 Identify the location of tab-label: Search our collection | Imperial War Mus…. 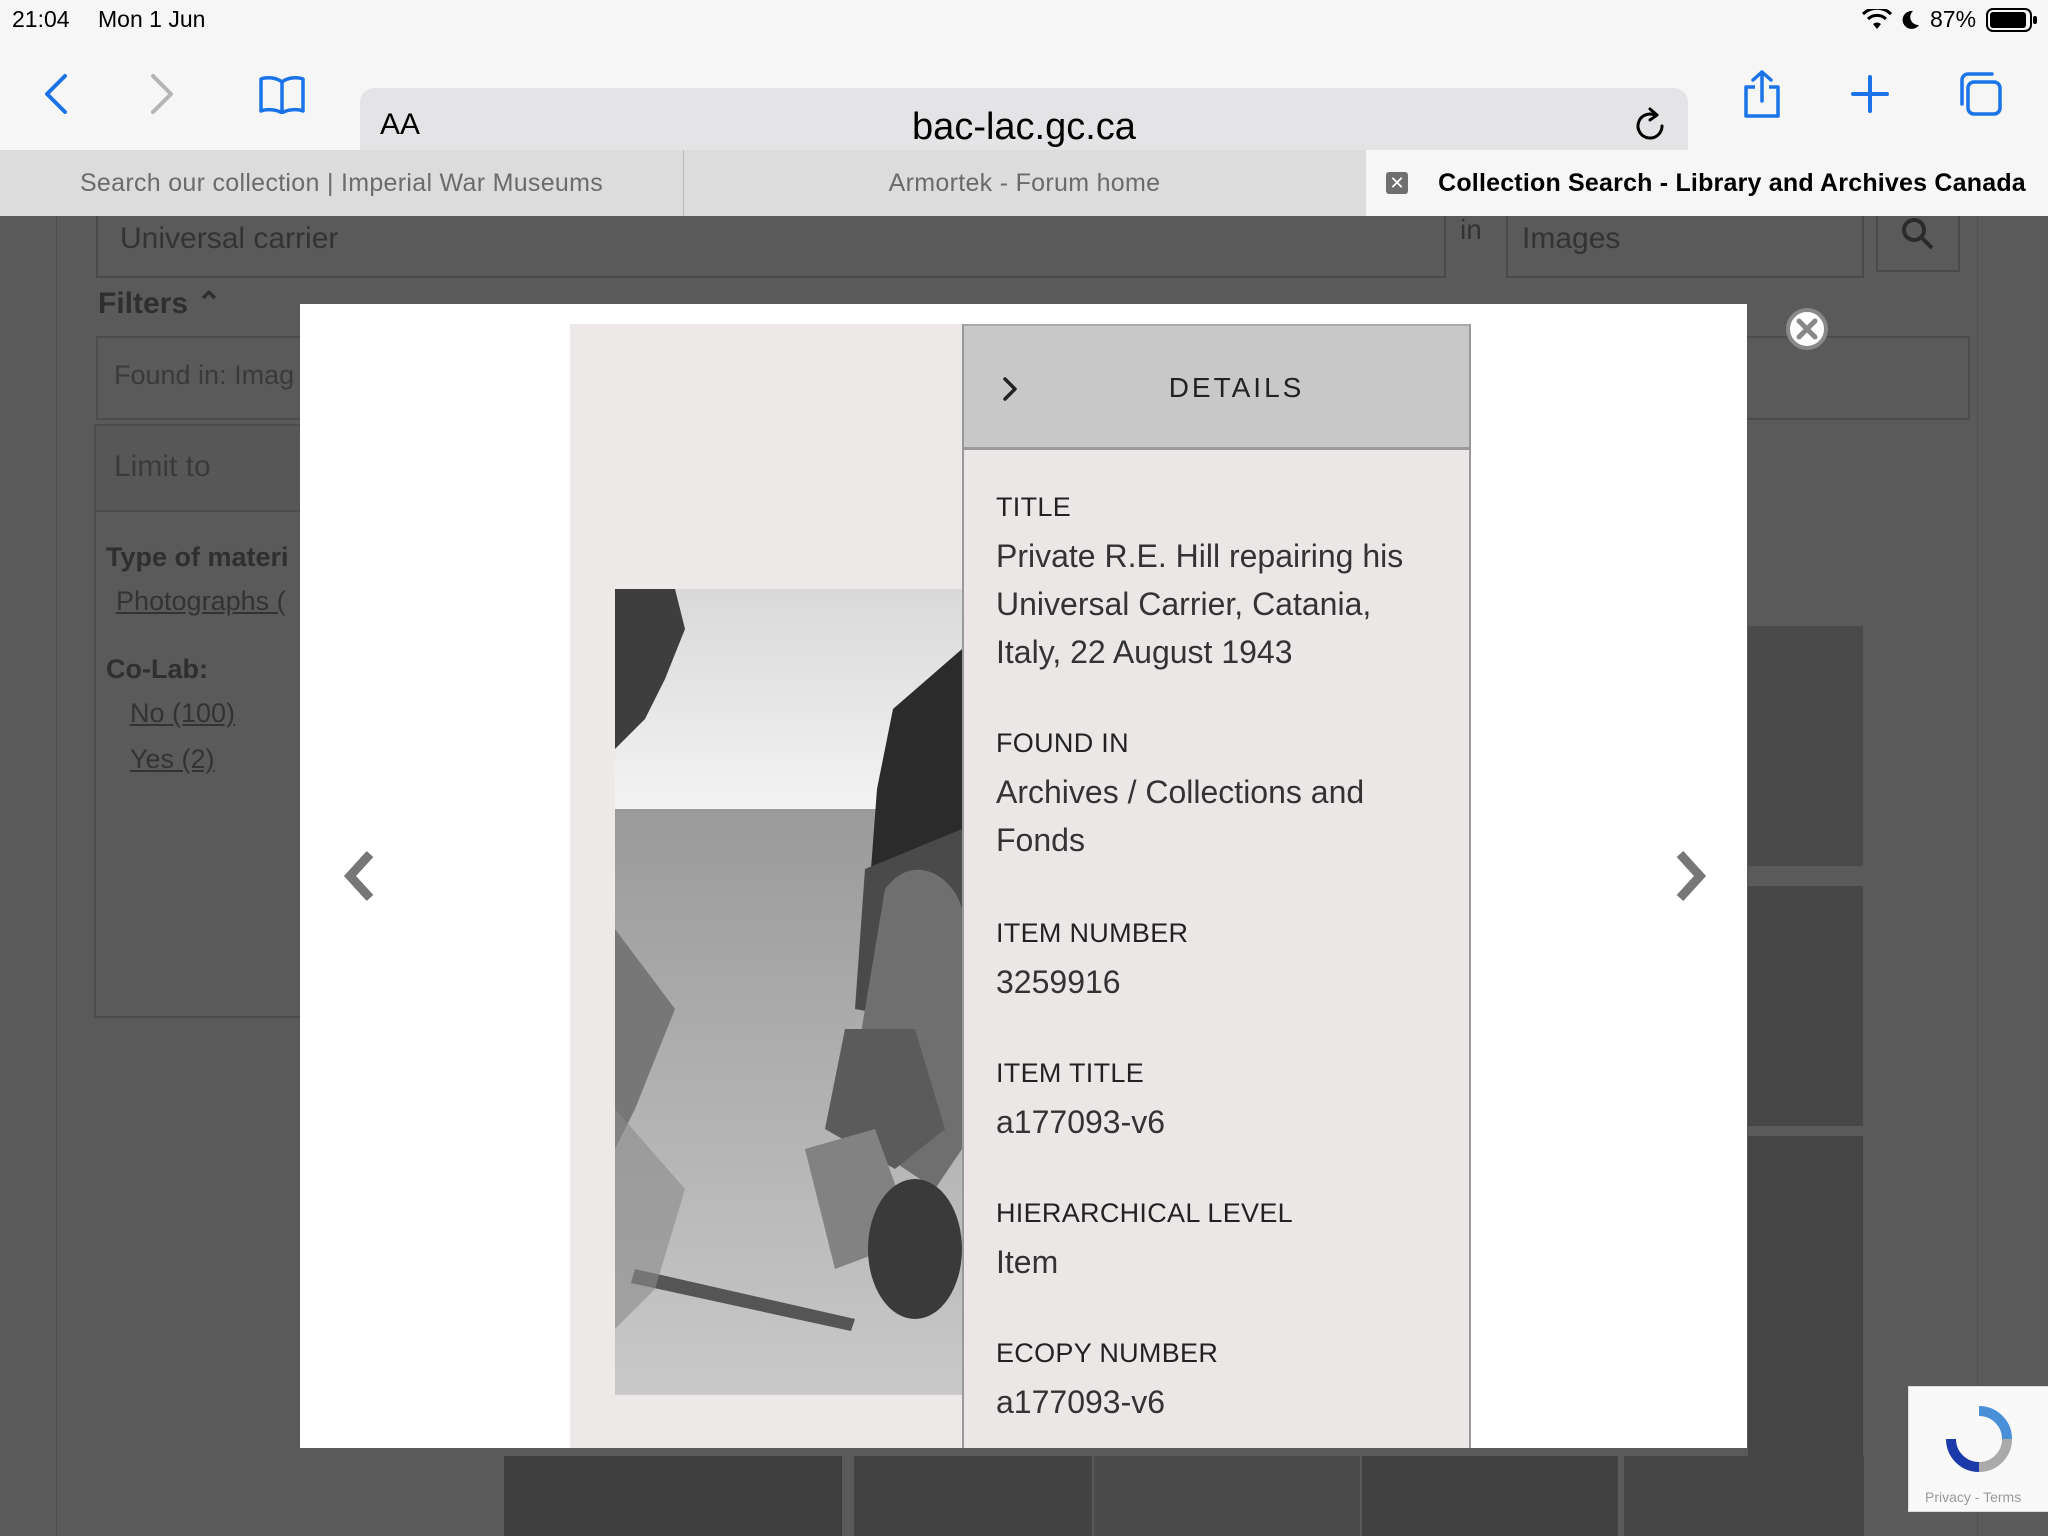
(341, 182).